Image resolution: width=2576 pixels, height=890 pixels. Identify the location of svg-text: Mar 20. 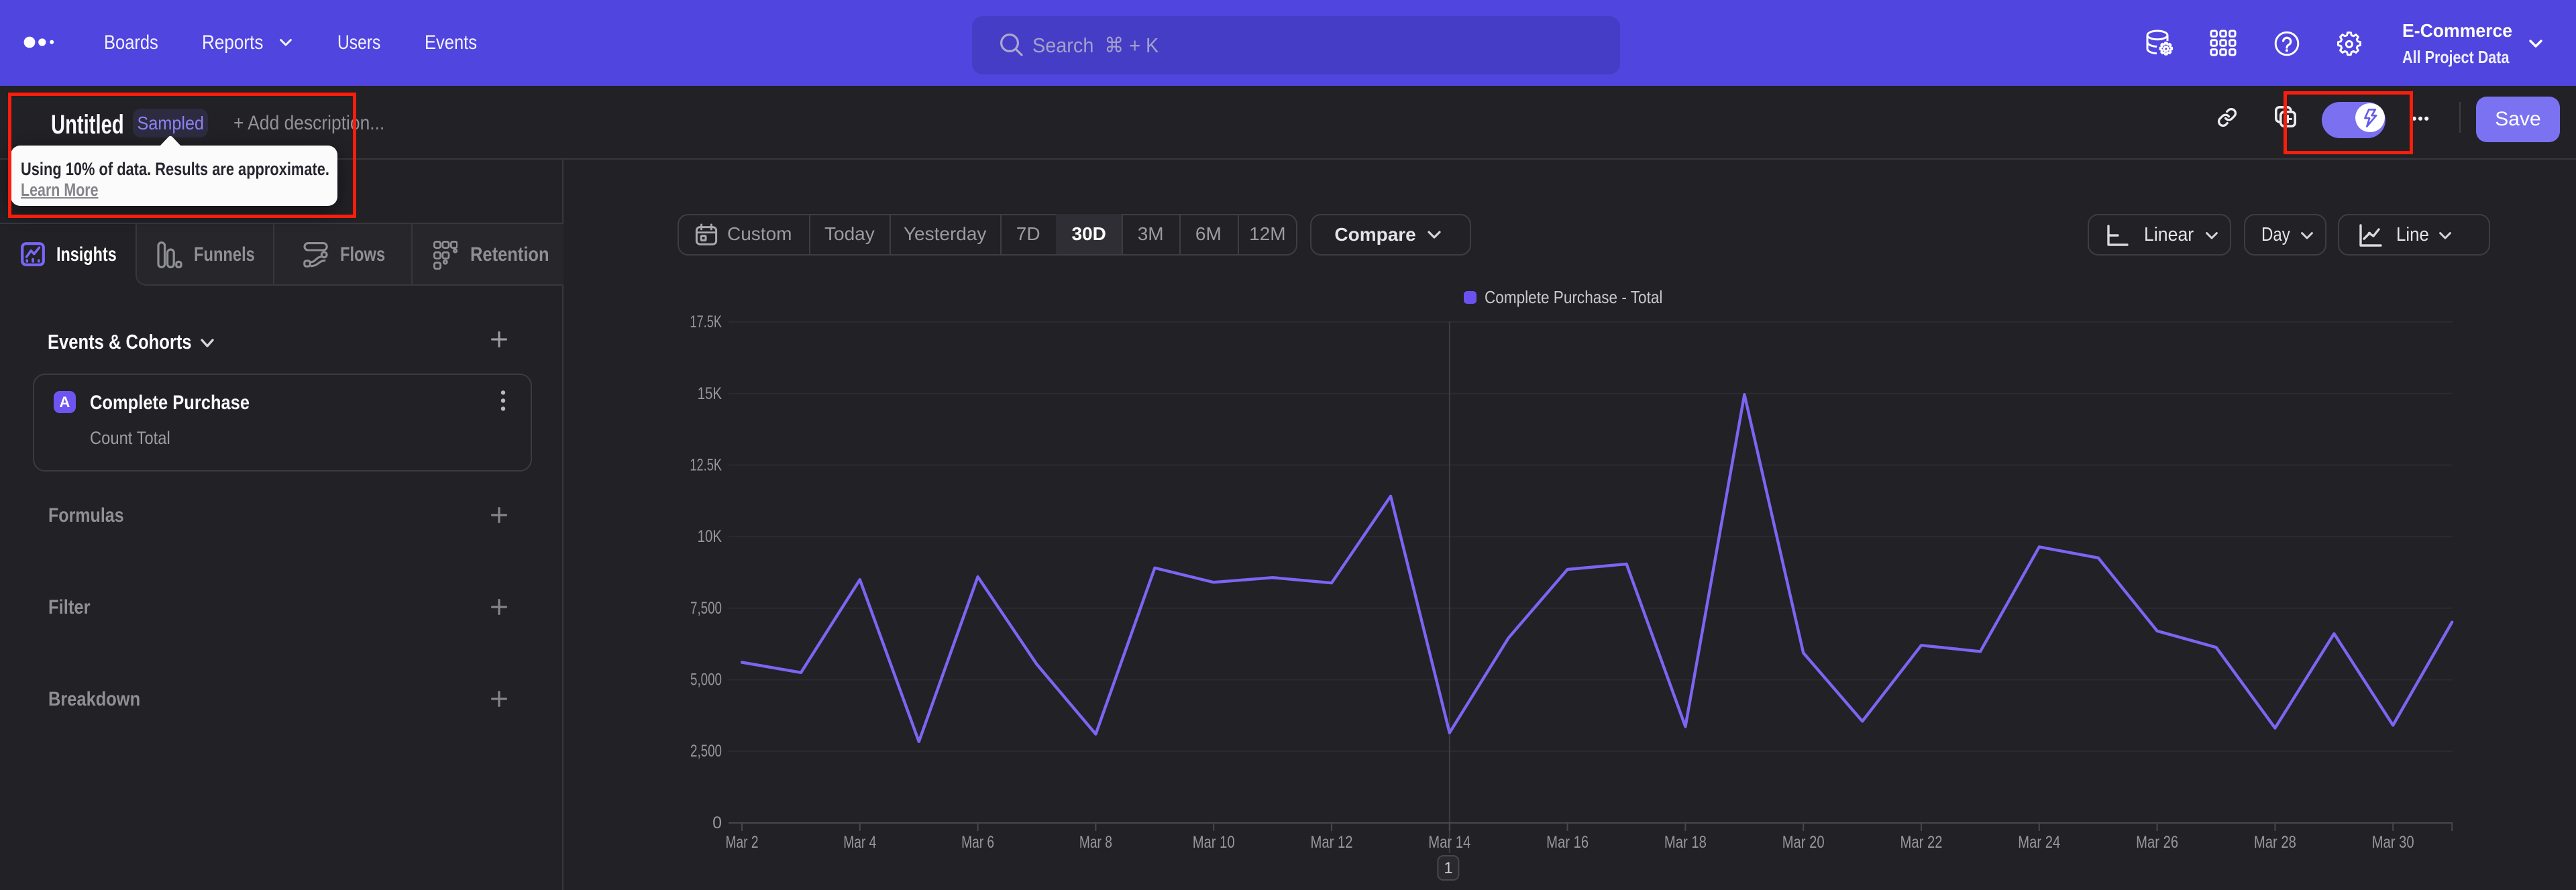
(1803, 842).